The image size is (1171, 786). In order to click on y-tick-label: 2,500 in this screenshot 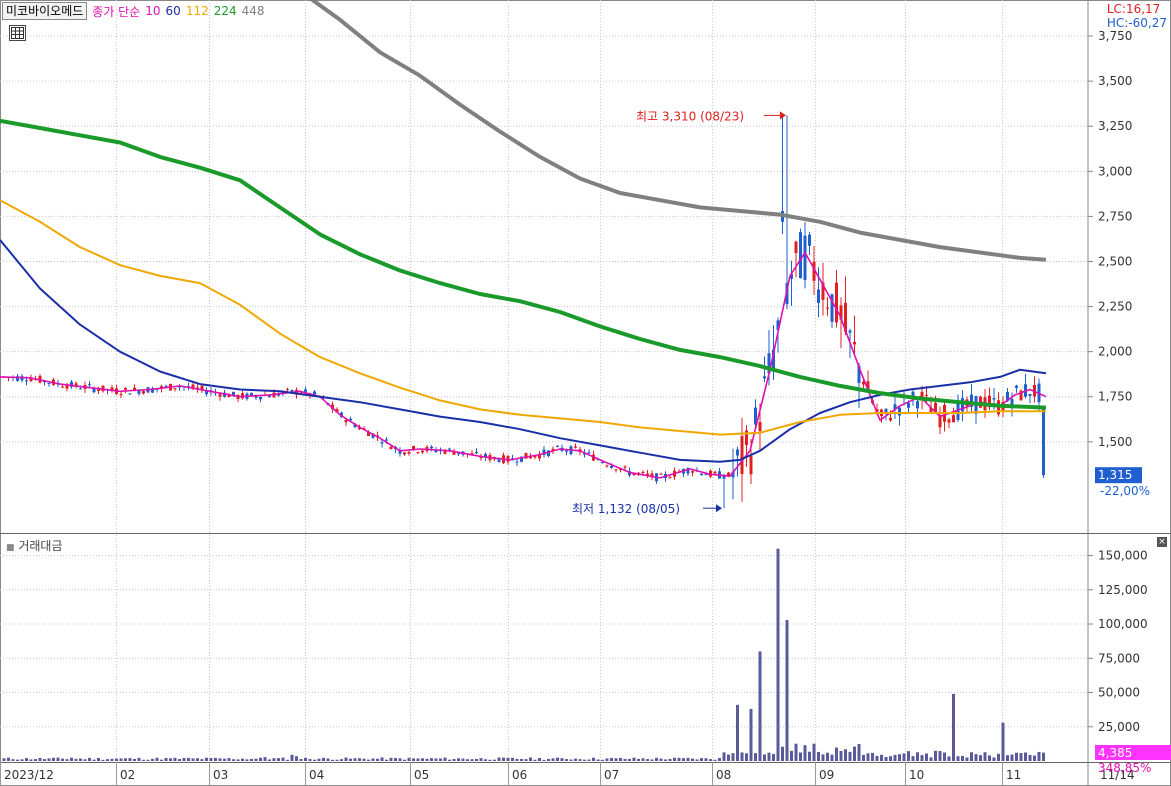, I will do `click(1115, 261)`.